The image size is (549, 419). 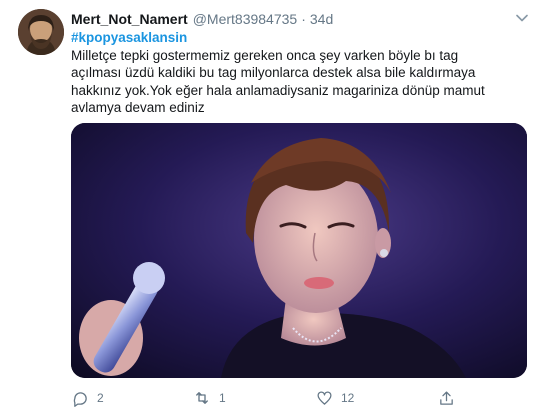 What do you see at coordinates (291, 398) in the screenshot?
I see `tweet-actions: 2 1 12` at bounding box center [291, 398].